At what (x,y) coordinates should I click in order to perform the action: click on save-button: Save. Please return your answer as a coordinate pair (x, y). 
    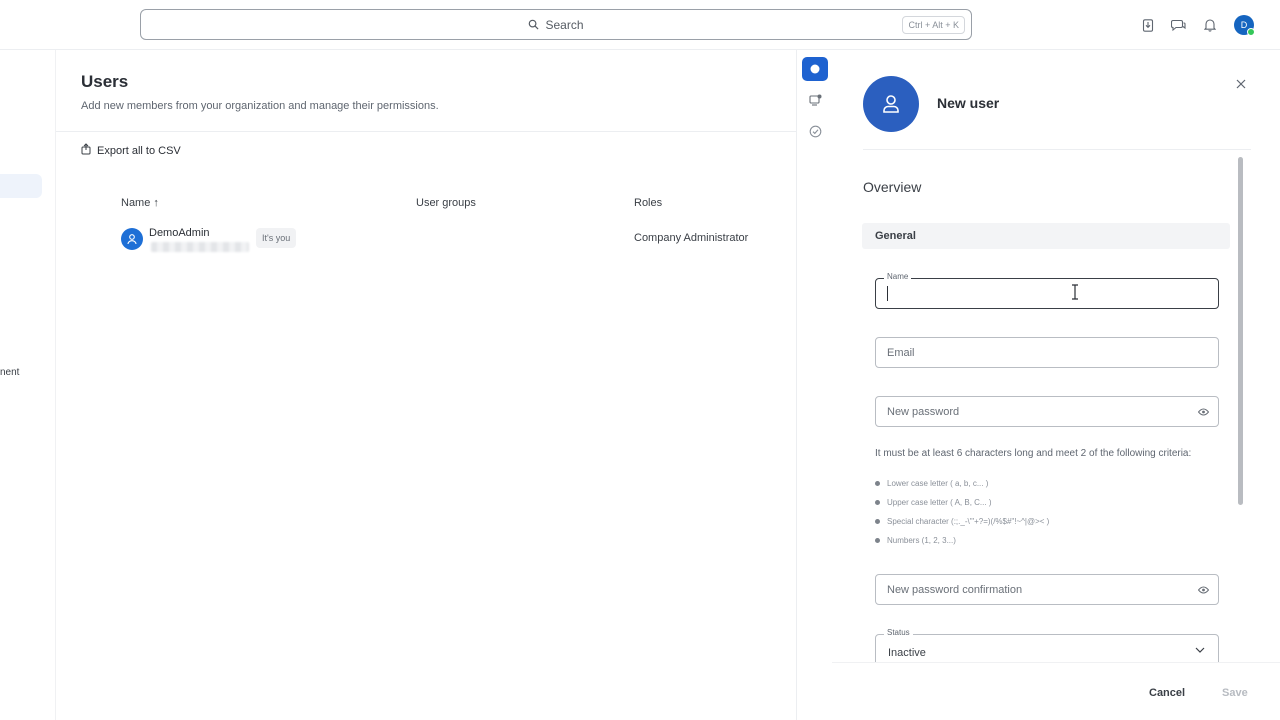
    Looking at the image, I should click on (1235, 693).